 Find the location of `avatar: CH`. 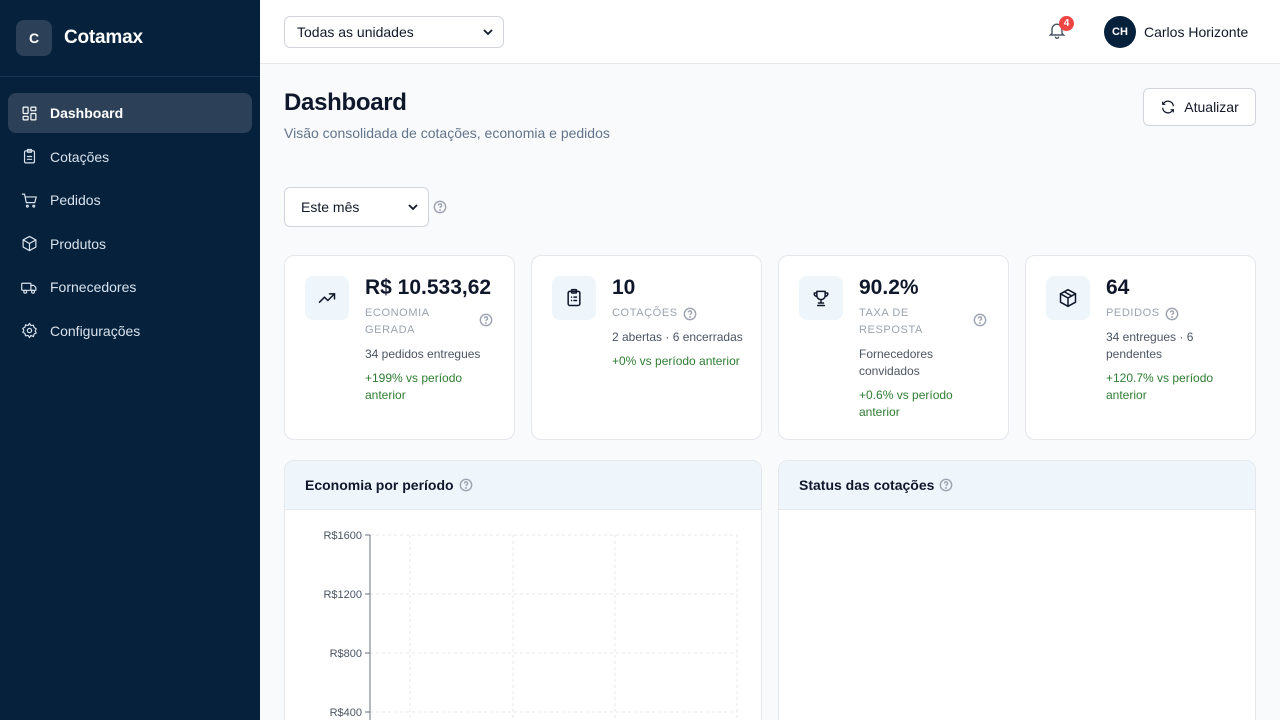

avatar: CH is located at coordinates (1120, 32).